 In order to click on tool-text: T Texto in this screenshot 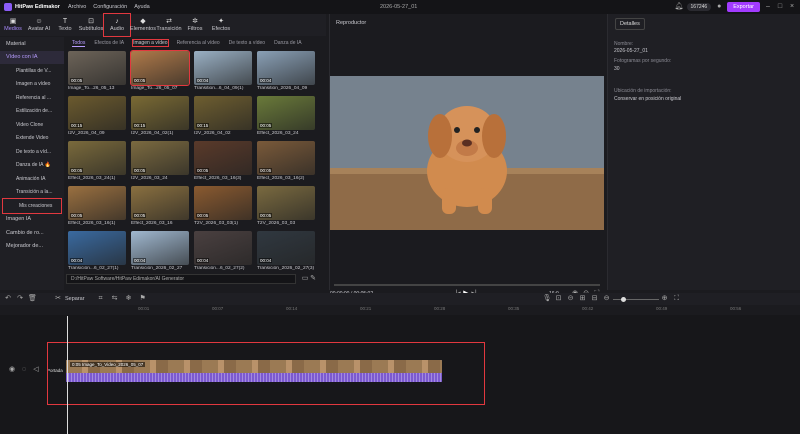, I will do `click(65, 25)`.